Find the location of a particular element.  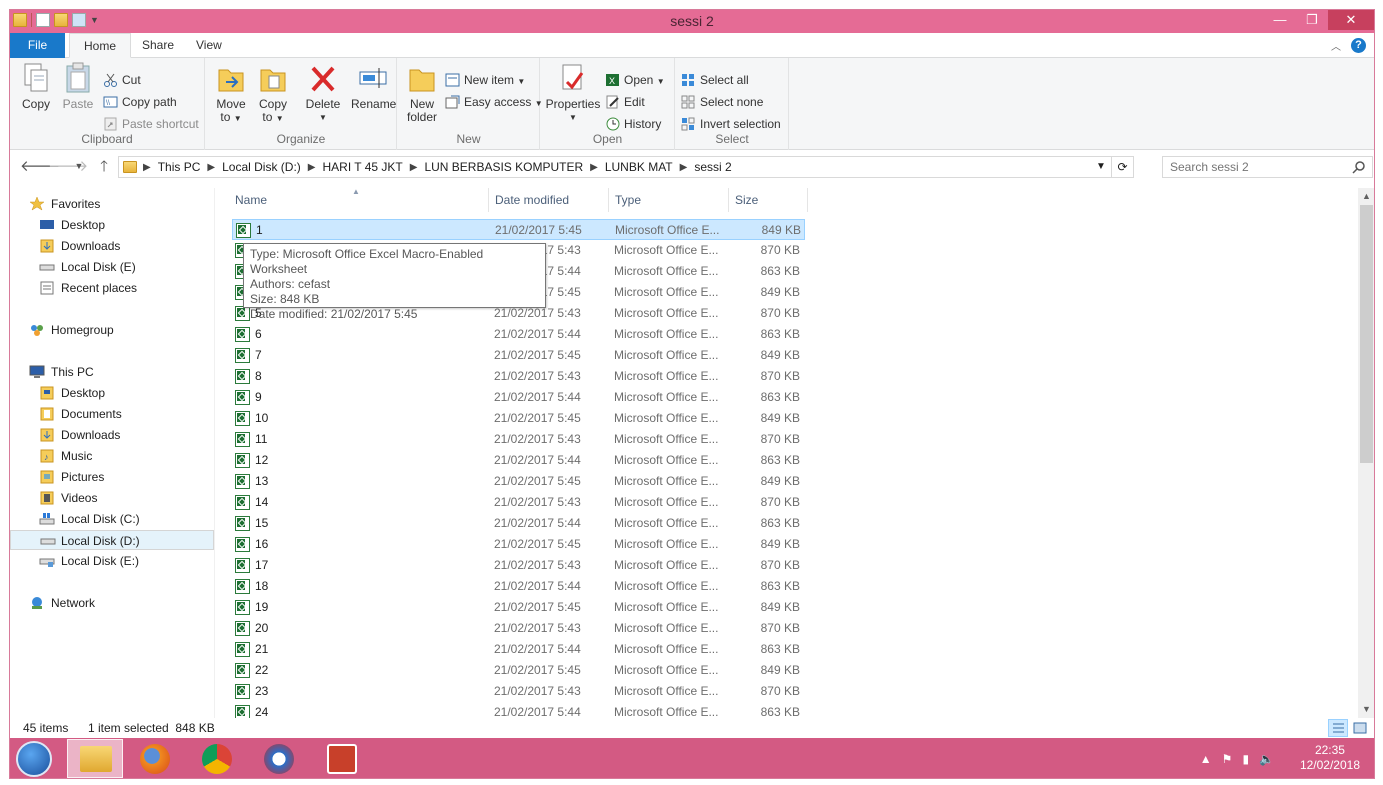

move-to-button: Move to ▼ is located at coordinates (231, 93).